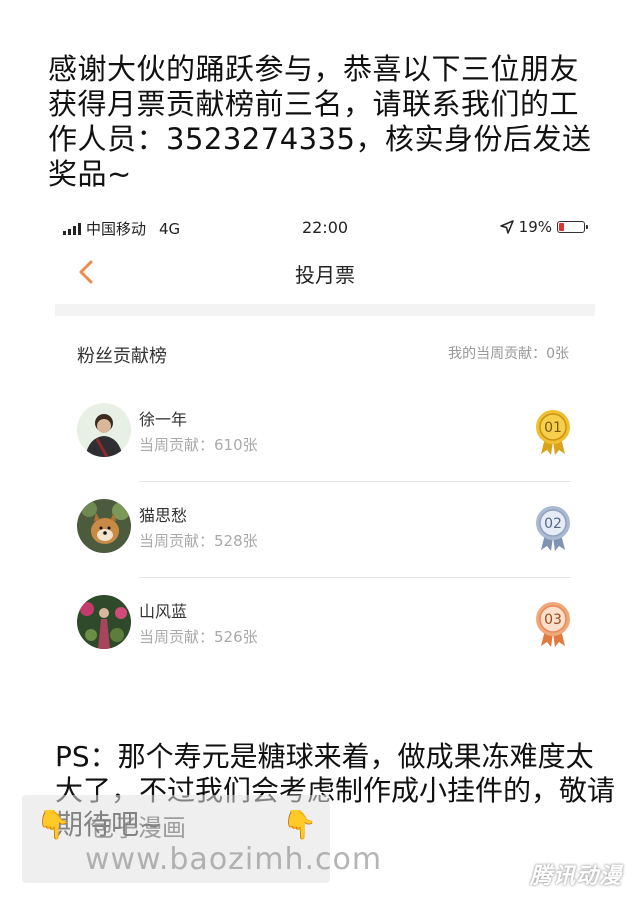  I want to click on gold-medal-icon: 01, so click(553, 432).